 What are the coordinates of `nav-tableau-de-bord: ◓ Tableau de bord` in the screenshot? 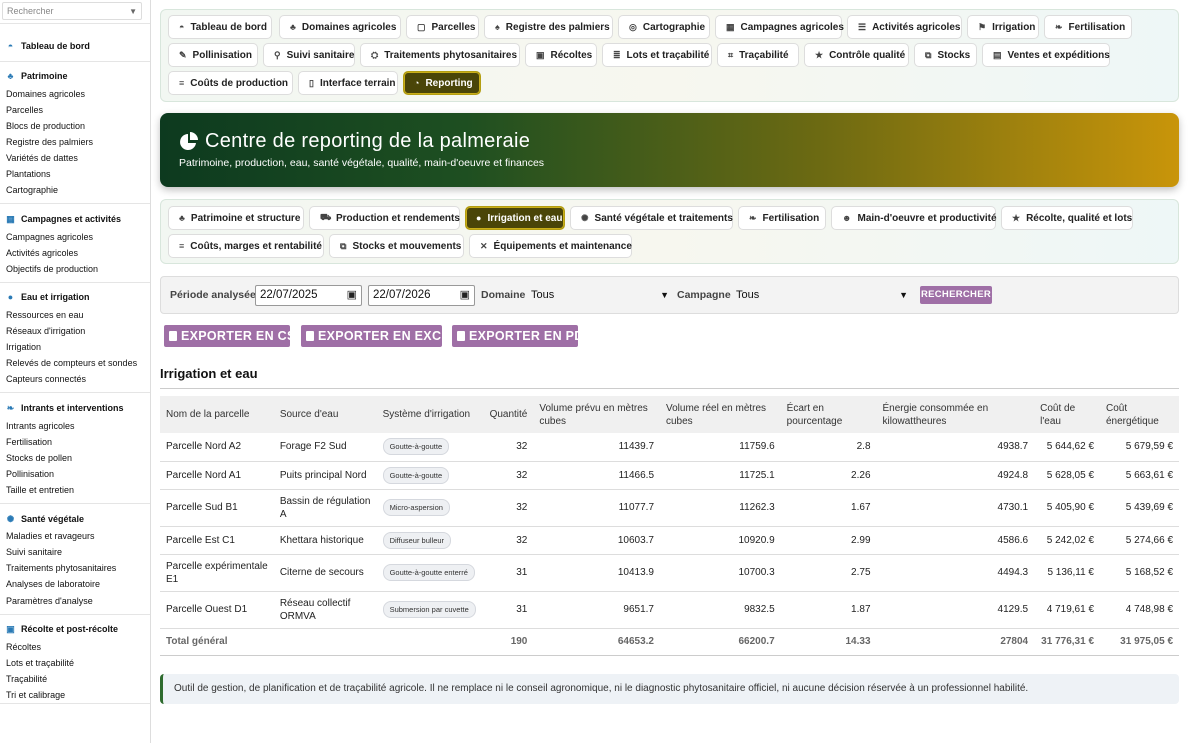 It's located at (220, 27).